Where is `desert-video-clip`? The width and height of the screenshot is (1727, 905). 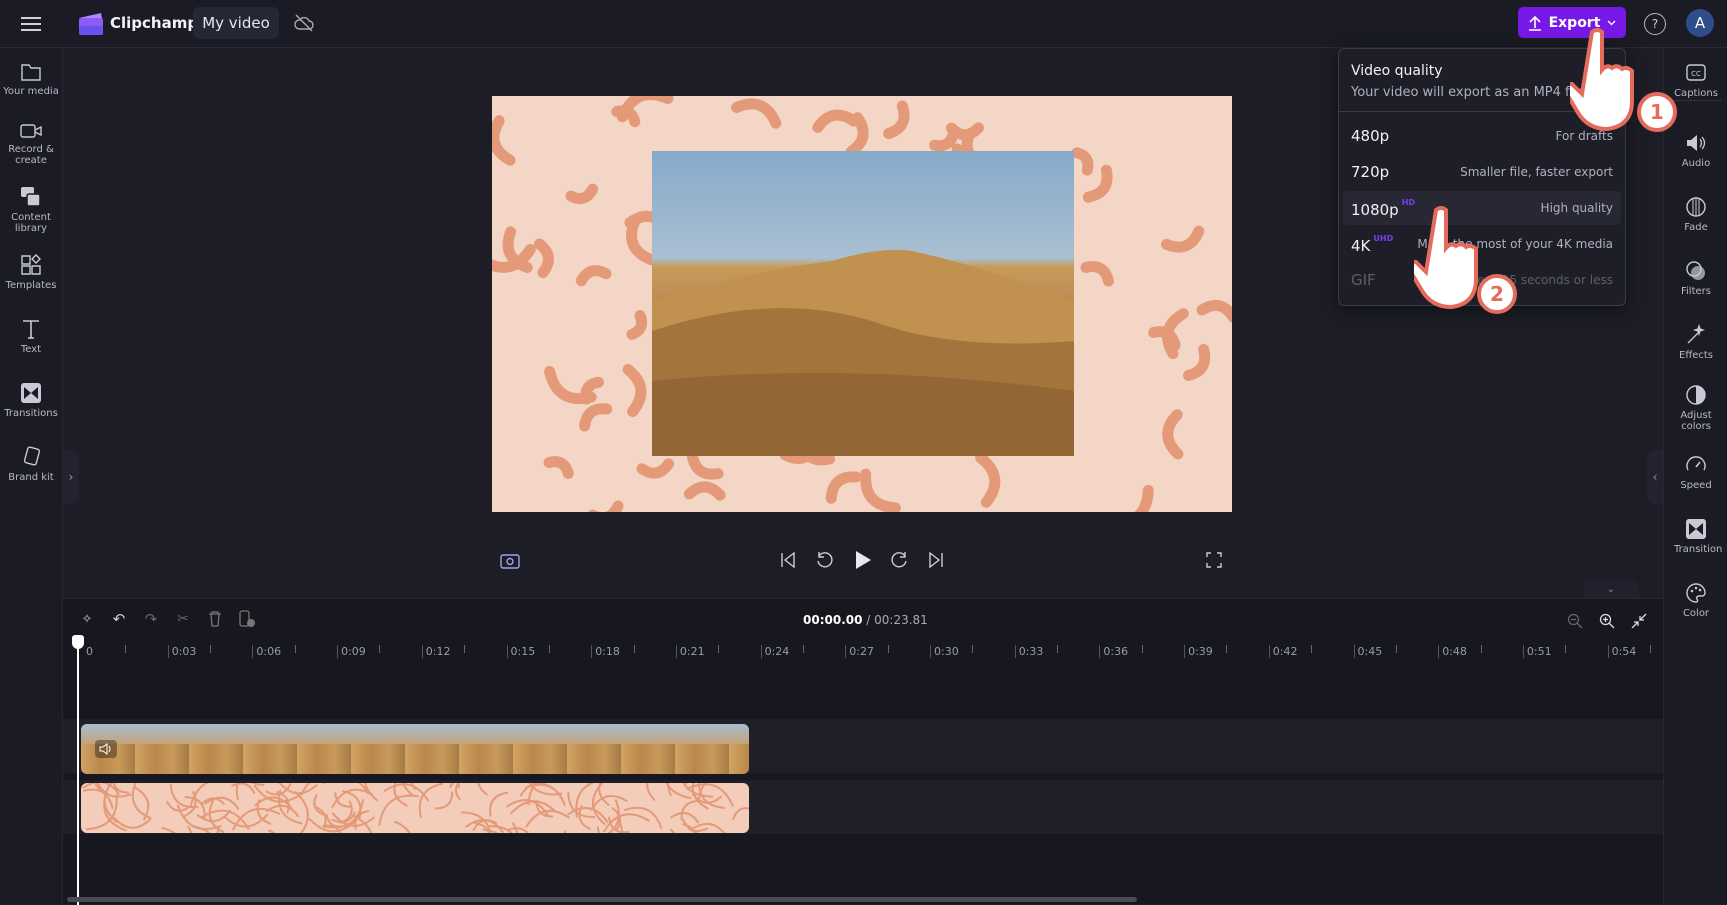
desert-video-clip is located at coordinates (415, 749).